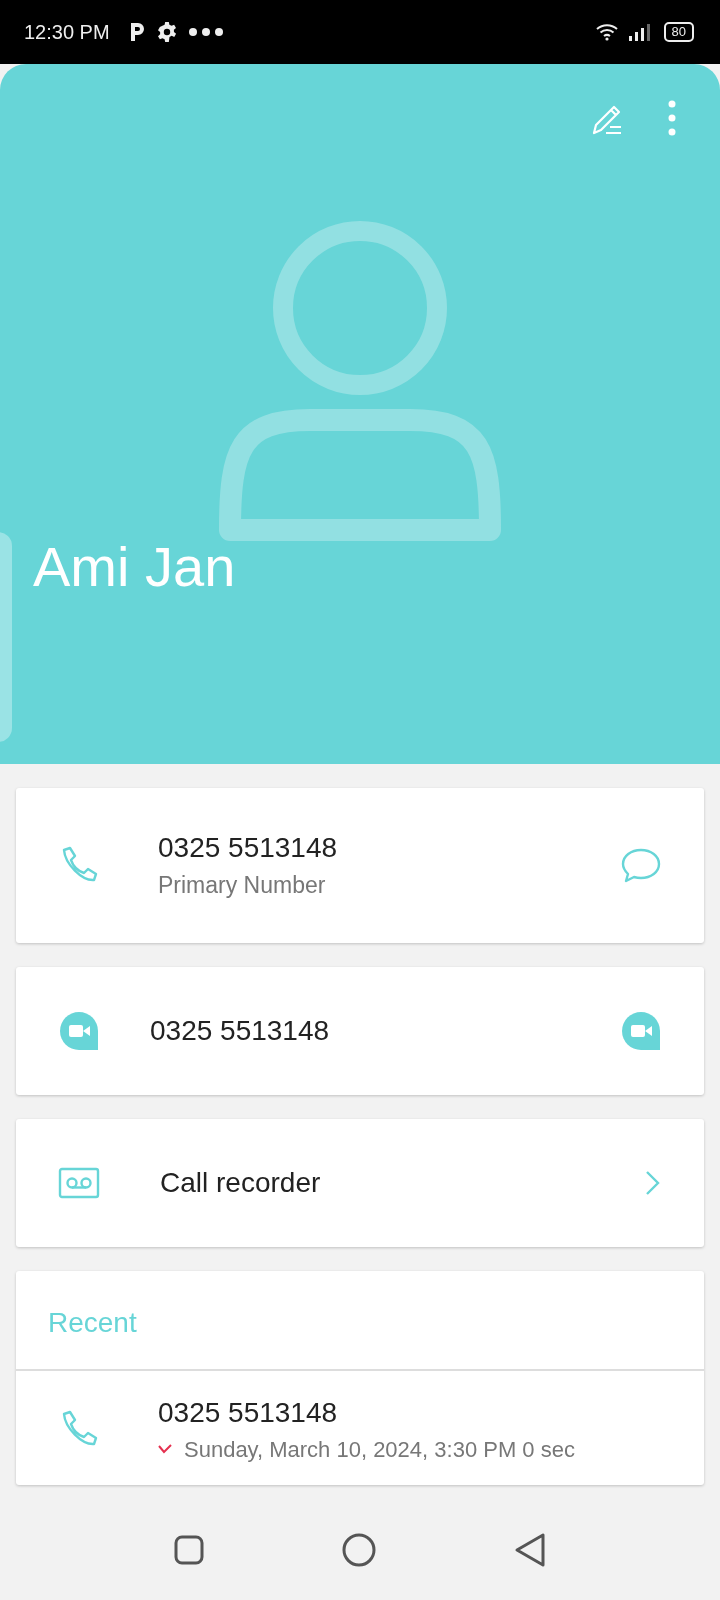 This screenshot has height=1600, width=720. I want to click on call-detail: Sunday, March 10, 2024, 3:30 PM 0 sec, so click(379, 1450).